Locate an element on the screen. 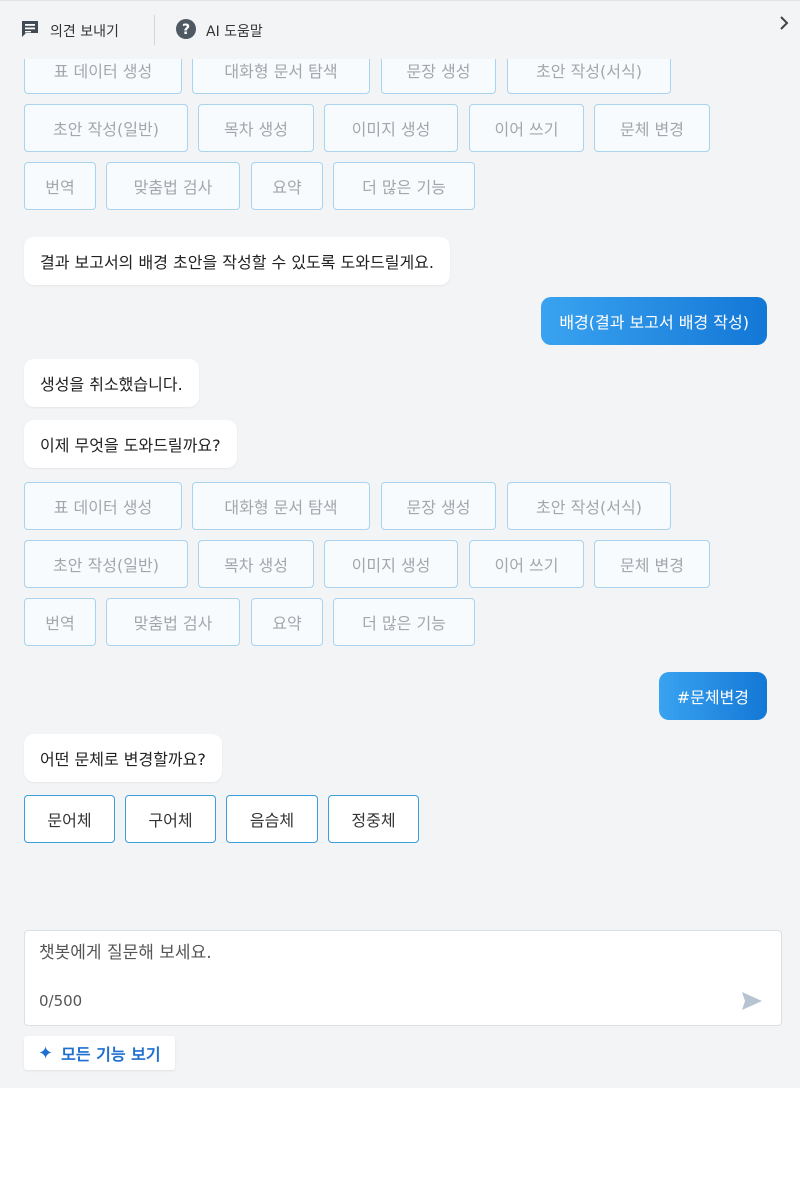 Image resolution: width=800 pixels, height=1200 pixels. view-all-features-label: 모든 기능 보기 is located at coordinates (111, 1054).